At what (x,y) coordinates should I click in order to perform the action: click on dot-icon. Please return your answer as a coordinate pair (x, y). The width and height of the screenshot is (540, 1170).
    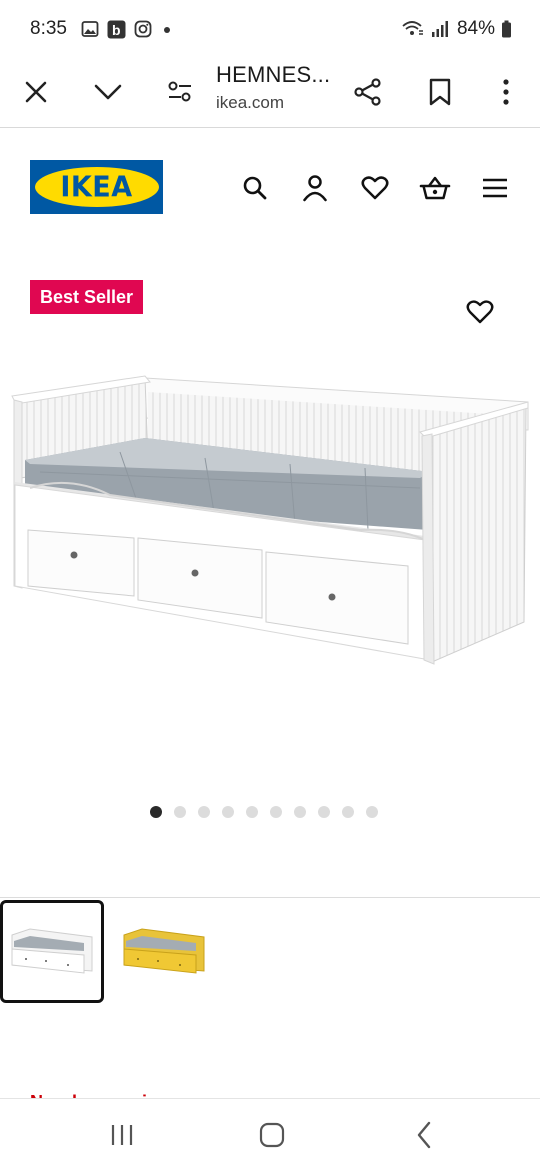
    Looking at the image, I should click on (167, 29).